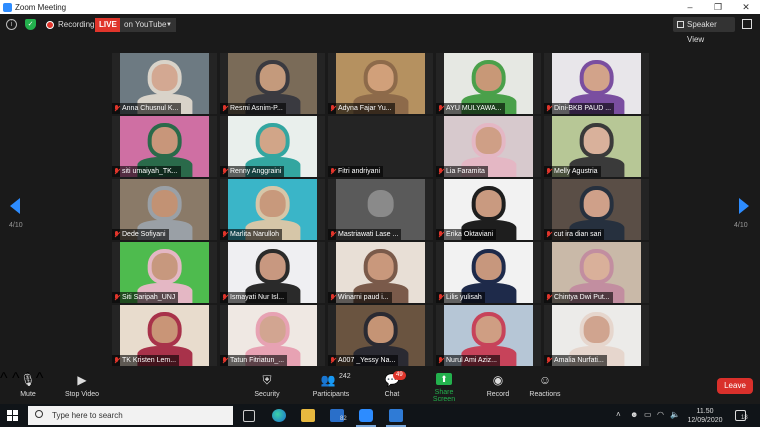 This screenshot has height=427, width=760. Describe the element at coordinates (366, 418) in the screenshot. I see `zoom-taskbar-icon` at that location.